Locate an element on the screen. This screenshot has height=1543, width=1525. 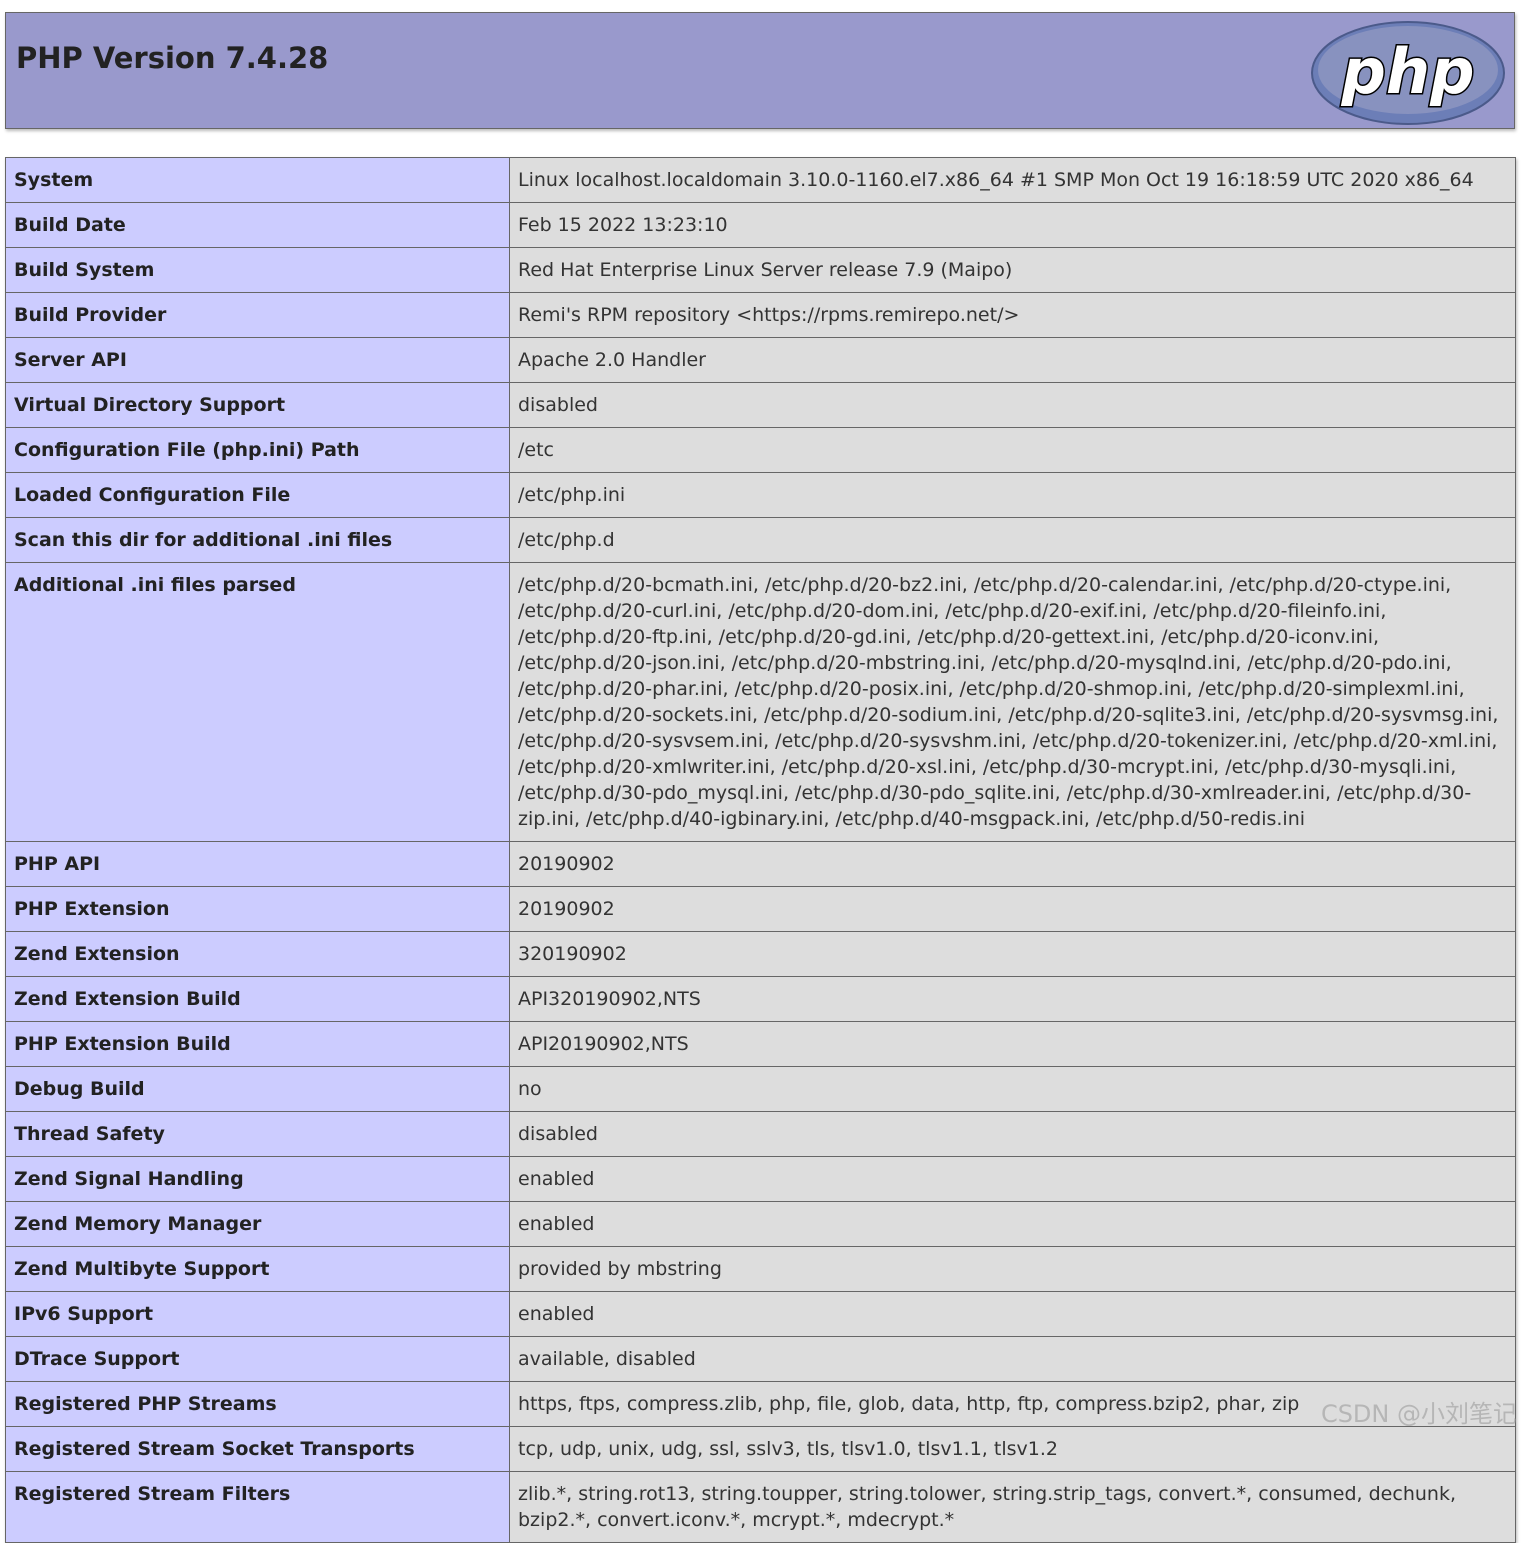
row-key: Registered PHP Streams is located at coordinates (257, 1404).